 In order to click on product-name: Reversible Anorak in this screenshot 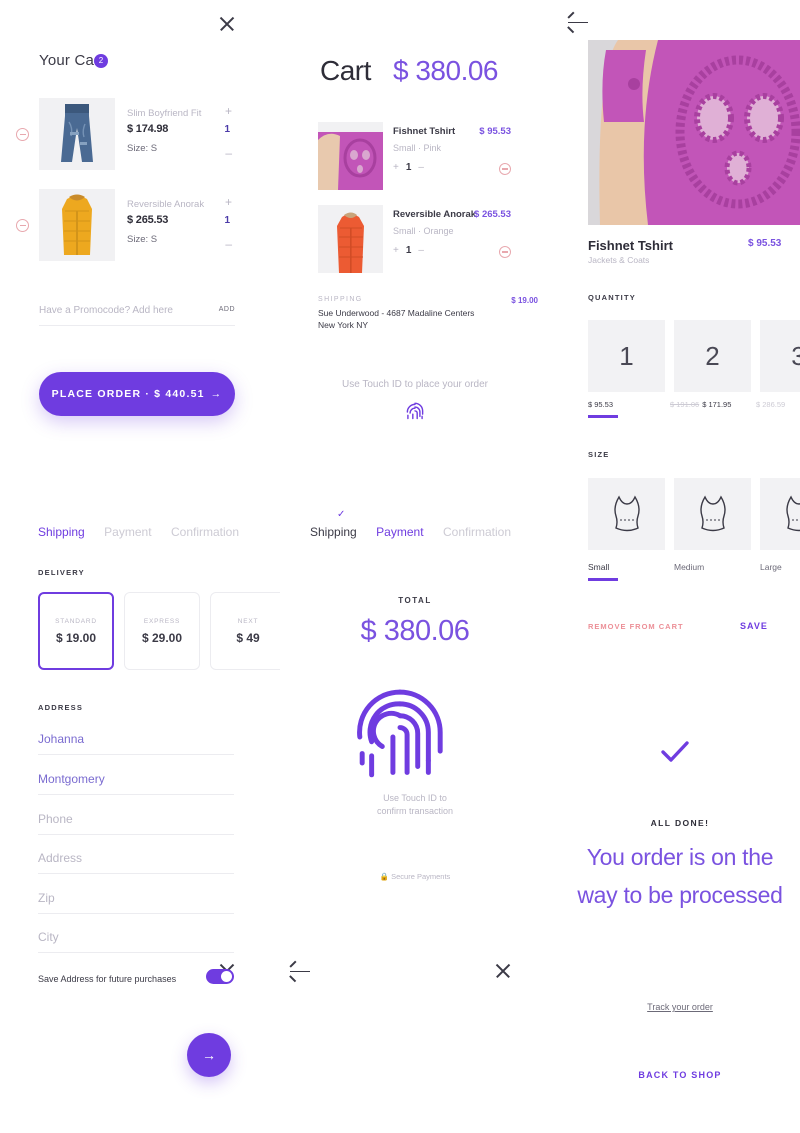, I will do `click(435, 214)`.